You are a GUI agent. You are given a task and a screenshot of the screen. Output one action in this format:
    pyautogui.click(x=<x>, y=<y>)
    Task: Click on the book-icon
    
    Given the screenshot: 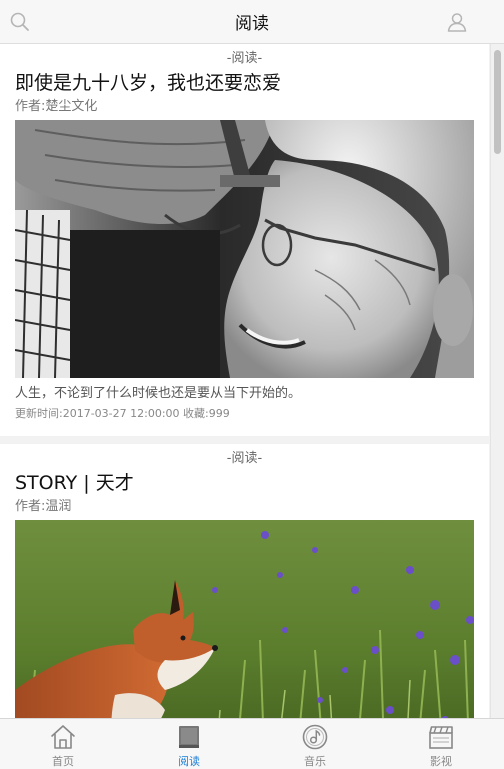 What is the action you would take?
    pyautogui.click(x=189, y=737)
    